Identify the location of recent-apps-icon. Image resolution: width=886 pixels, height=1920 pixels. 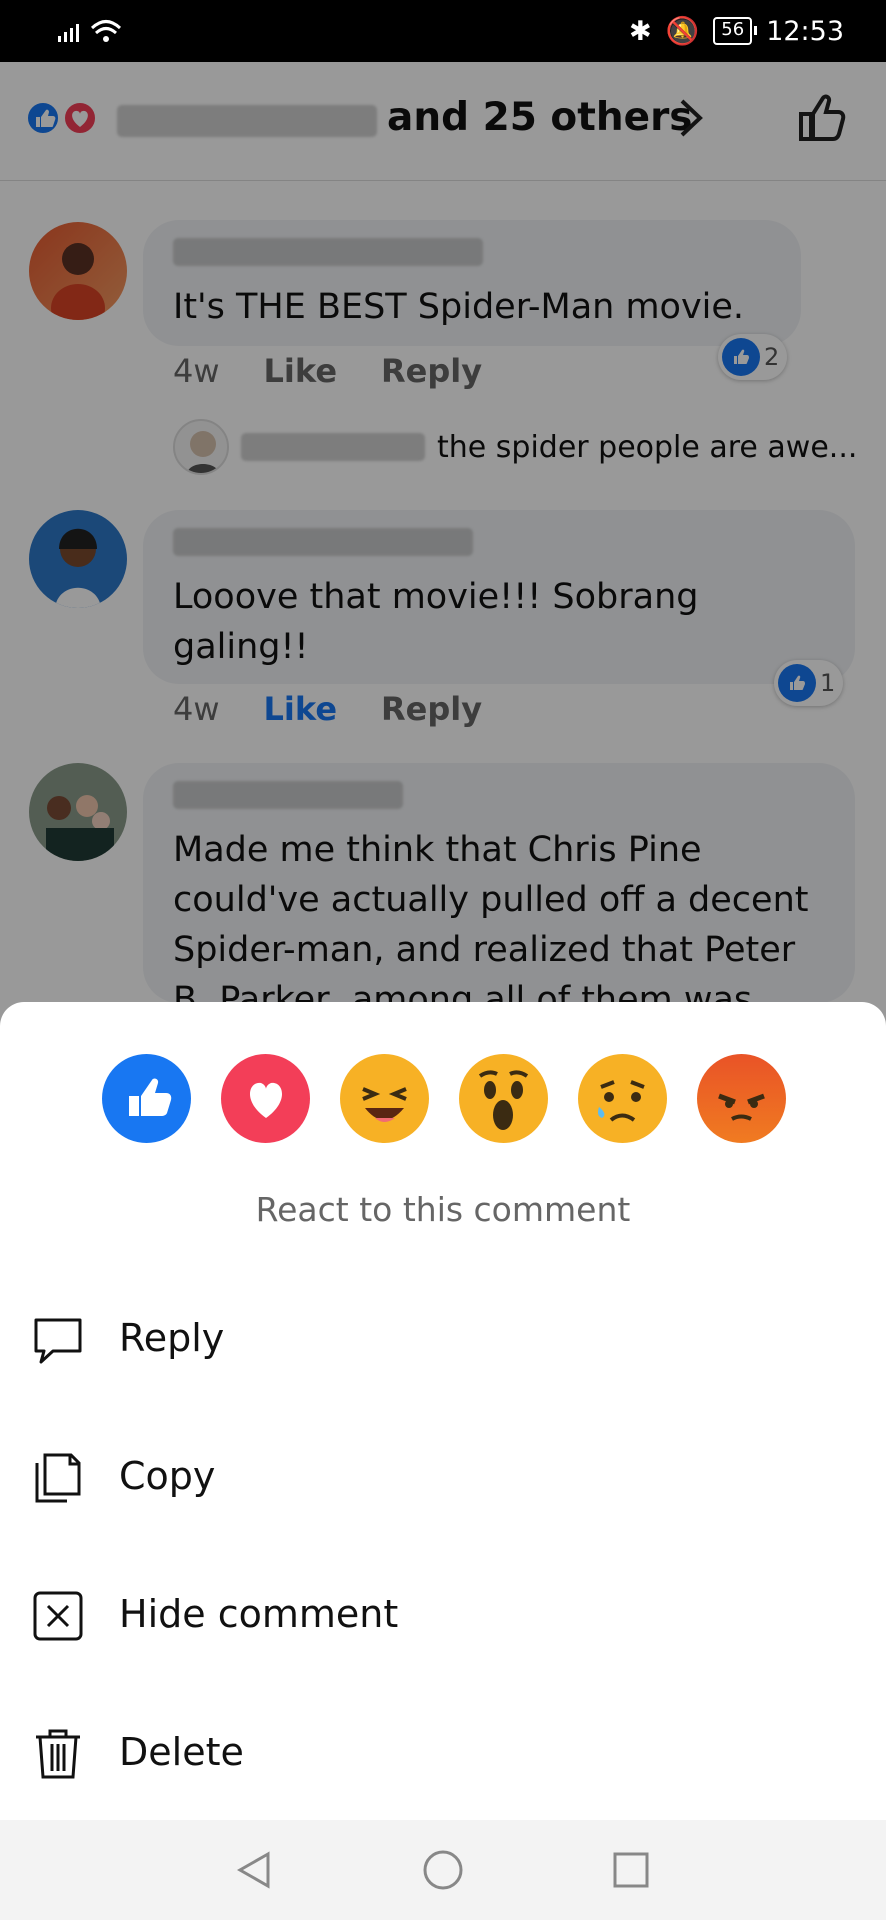
(631, 1870).